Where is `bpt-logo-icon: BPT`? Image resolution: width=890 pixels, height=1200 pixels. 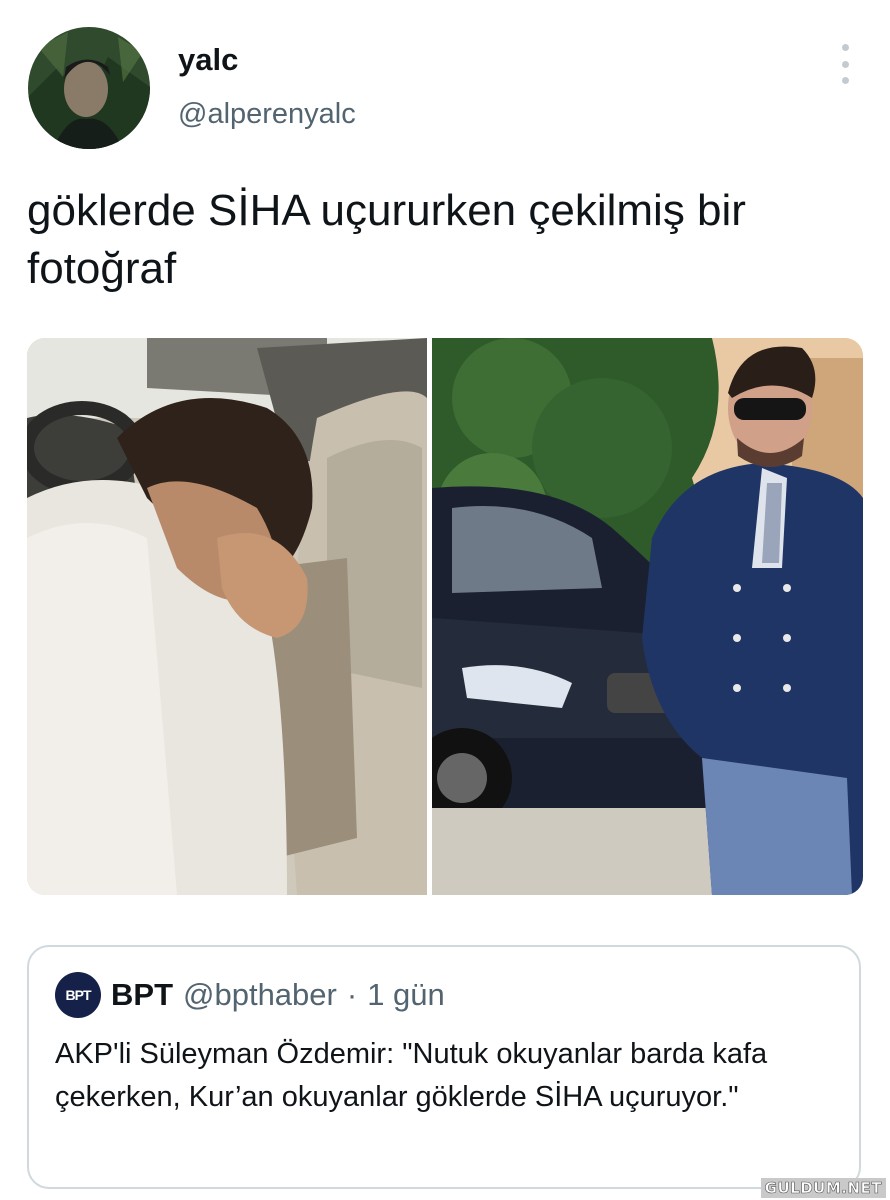
bpt-logo-icon: BPT is located at coordinates (78, 995).